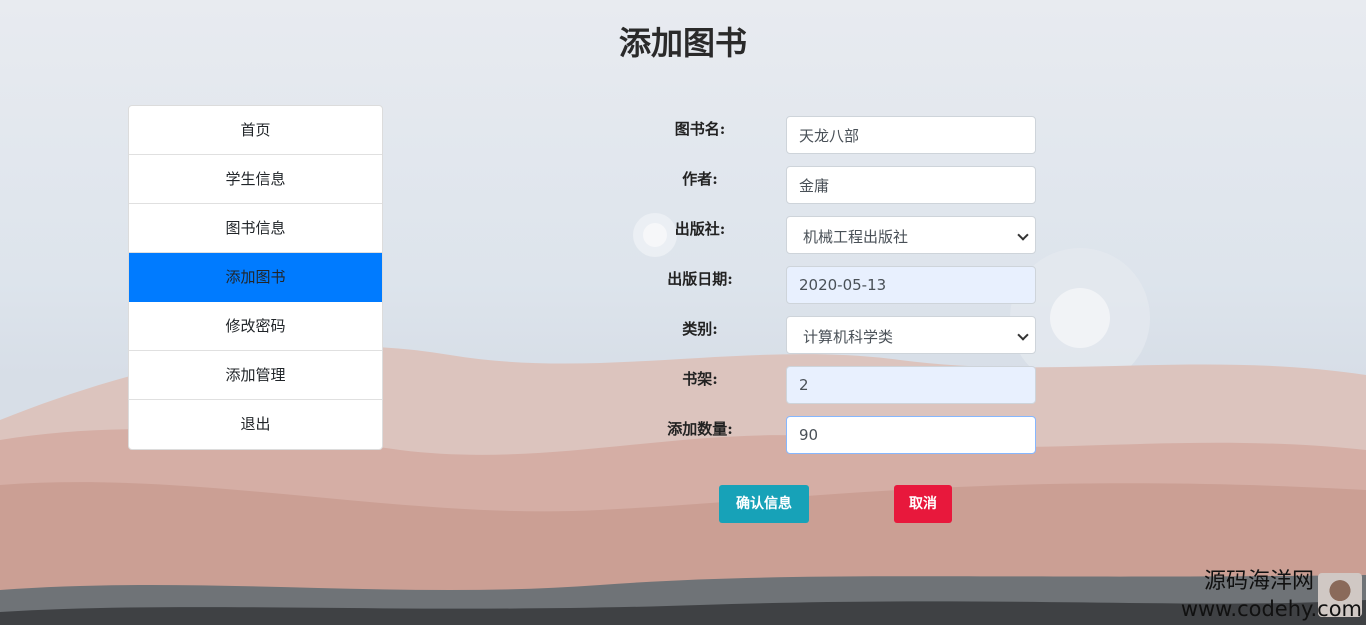 This screenshot has width=1366, height=625. Describe the element at coordinates (911, 335) in the screenshot. I see `category-select: 计算机科学类` at that location.